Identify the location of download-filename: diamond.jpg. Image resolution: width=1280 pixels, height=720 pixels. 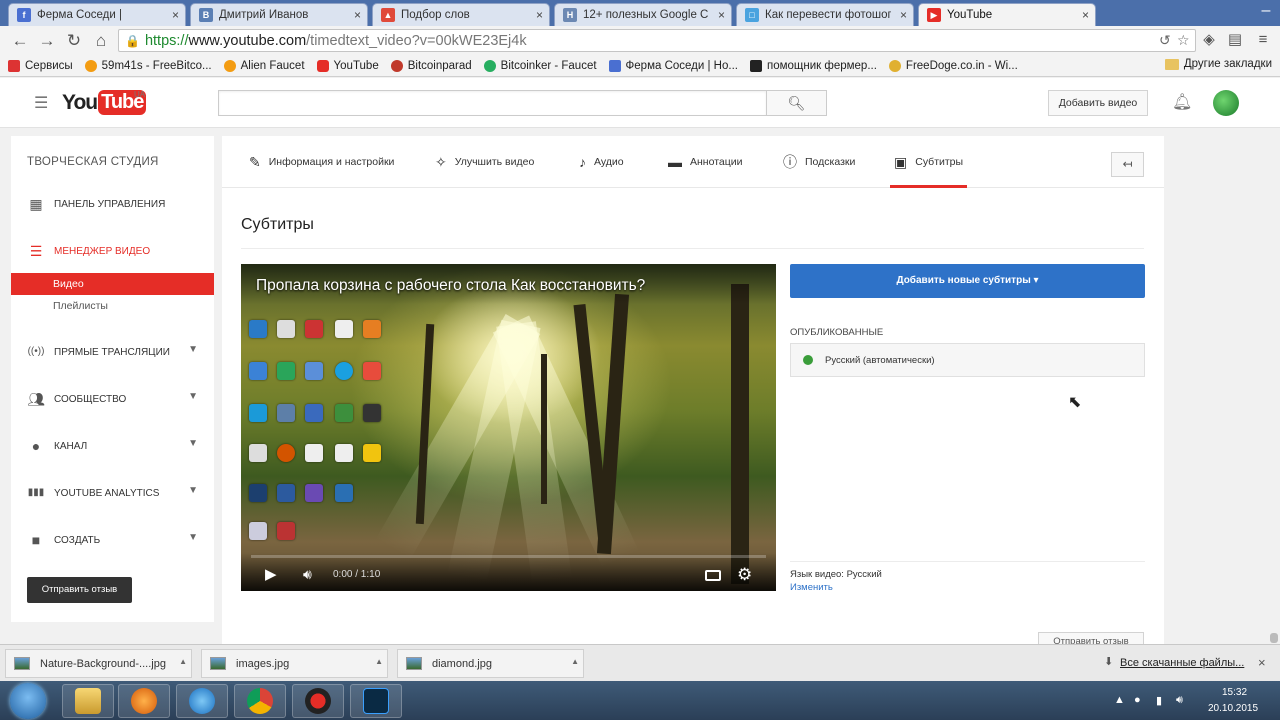
(462, 663).